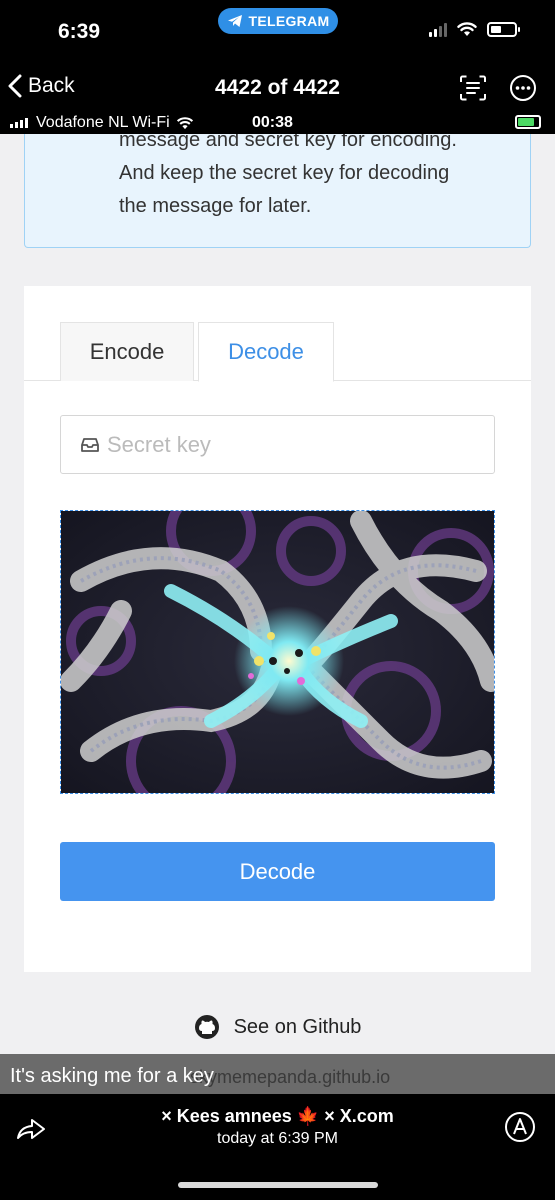  I want to click on home-indicator, so click(278, 1185).